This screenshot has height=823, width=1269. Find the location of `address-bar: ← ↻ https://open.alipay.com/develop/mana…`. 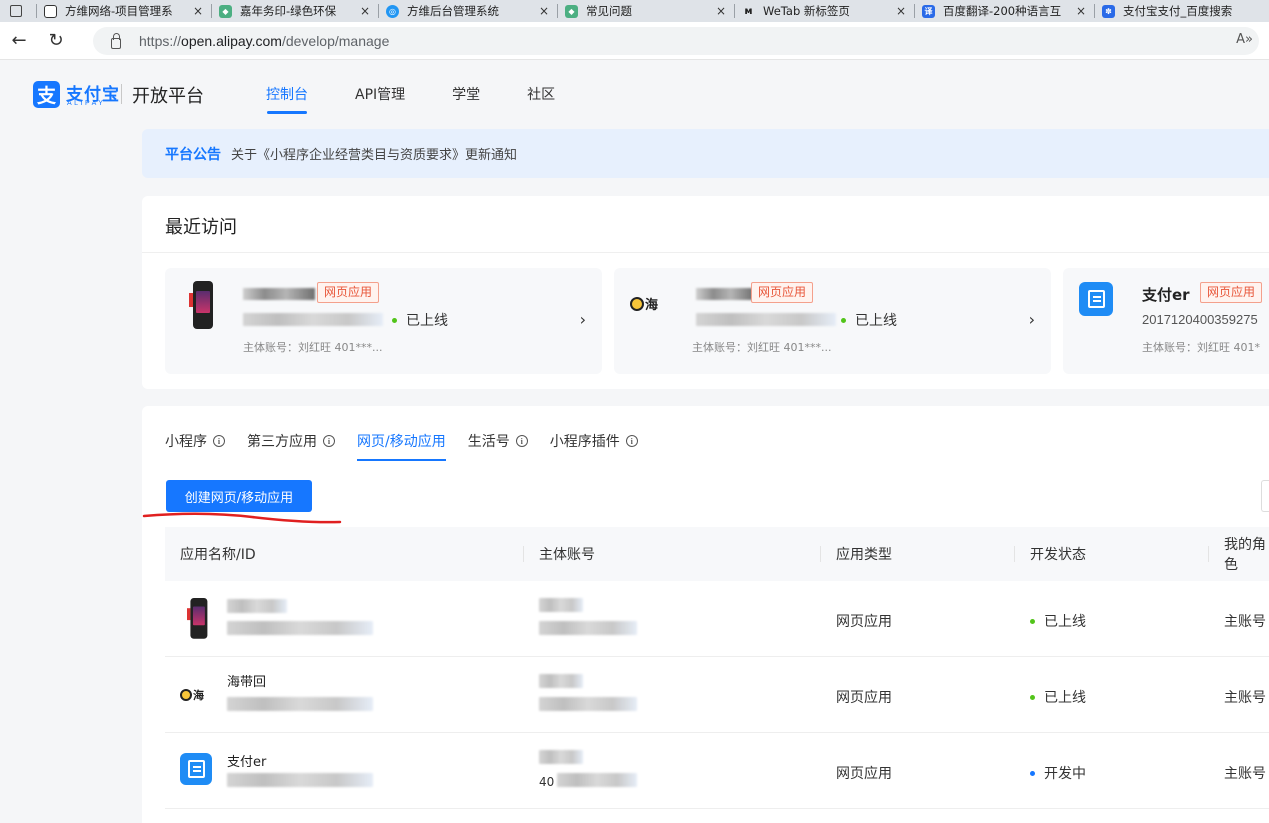

address-bar: ← ↻ https://open.alipay.com/develop/mana… is located at coordinates (634, 41).